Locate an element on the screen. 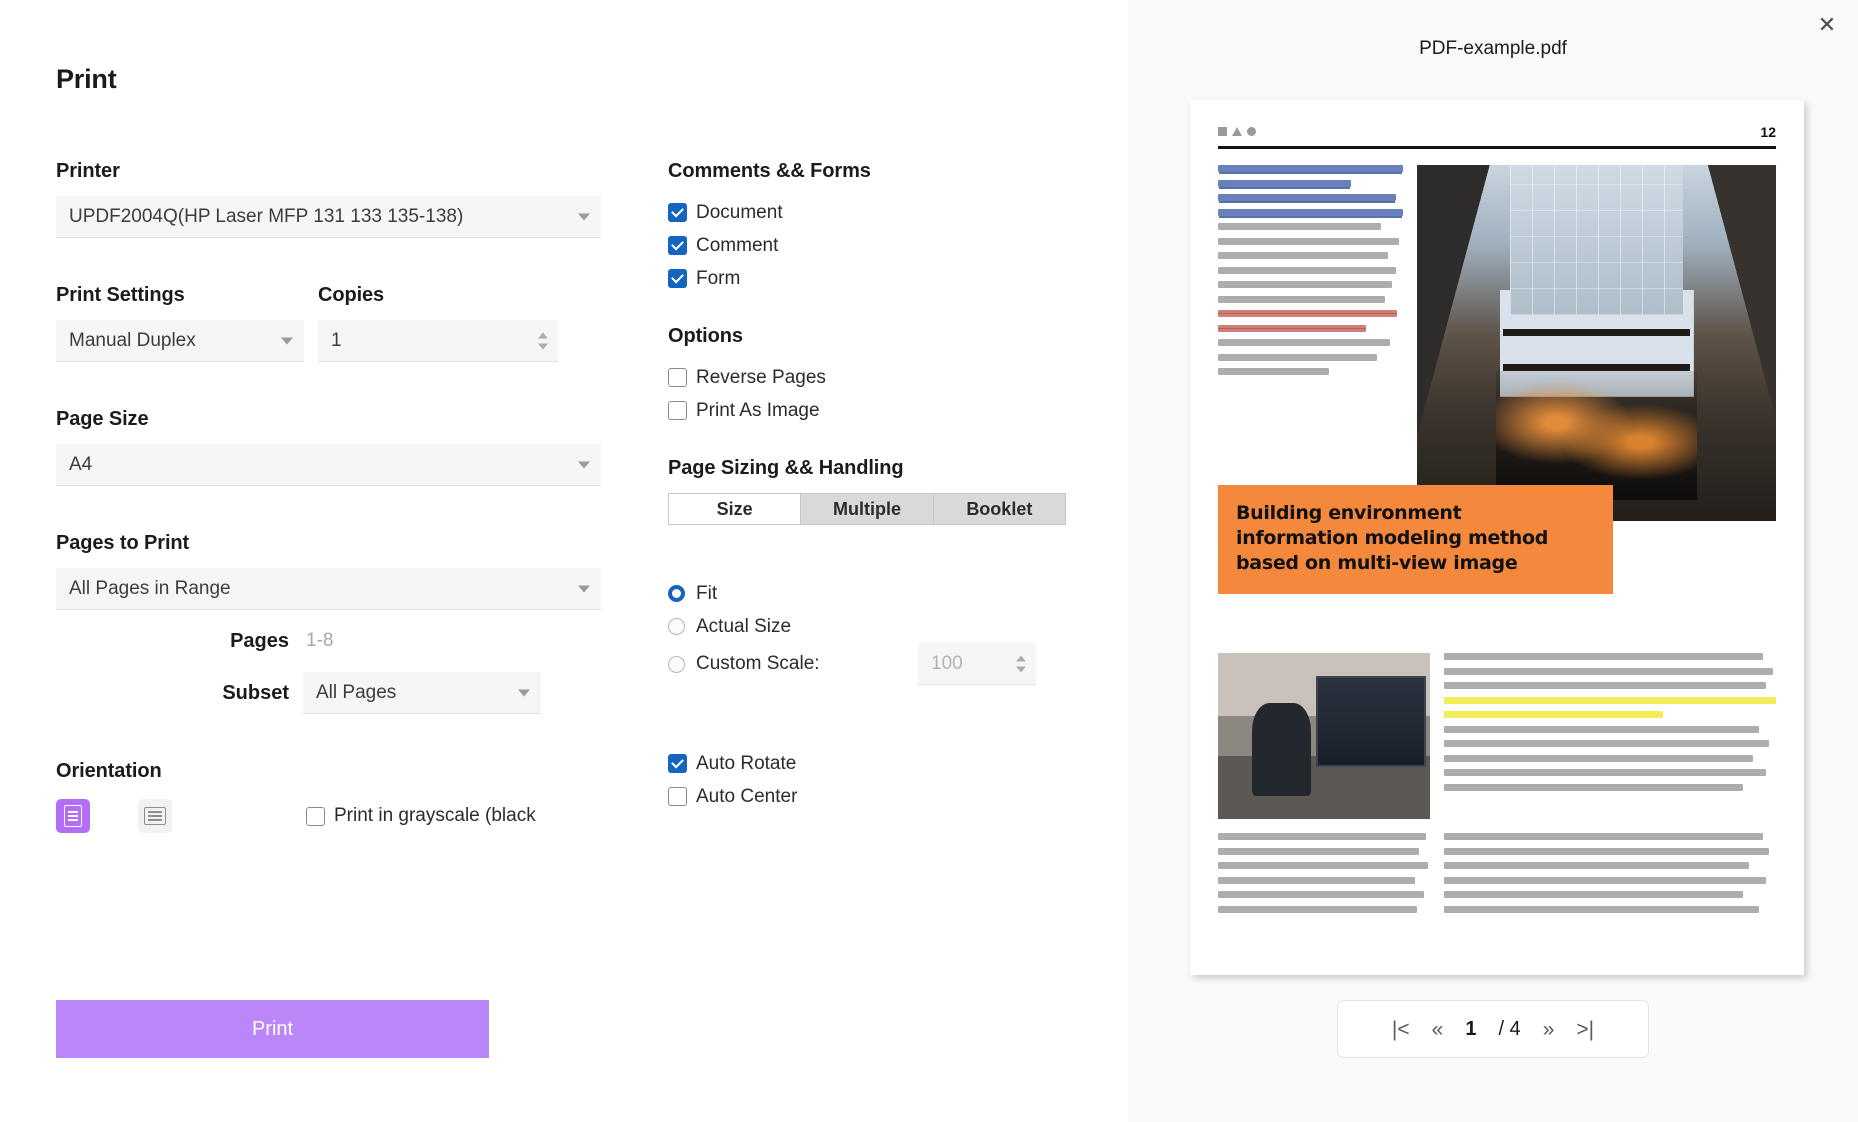 Image resolution: width=1858 pixels, height=1122 pixels. print-settings-copies-row: Print Settings Manual Duplex Copies 1 is located at coordinates (328, 323).